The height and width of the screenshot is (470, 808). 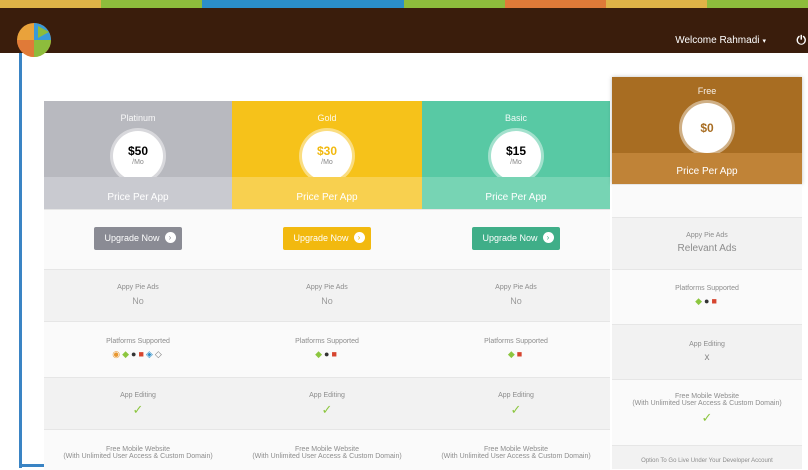 I want to click on price: $0, so click(x=707, y=128).